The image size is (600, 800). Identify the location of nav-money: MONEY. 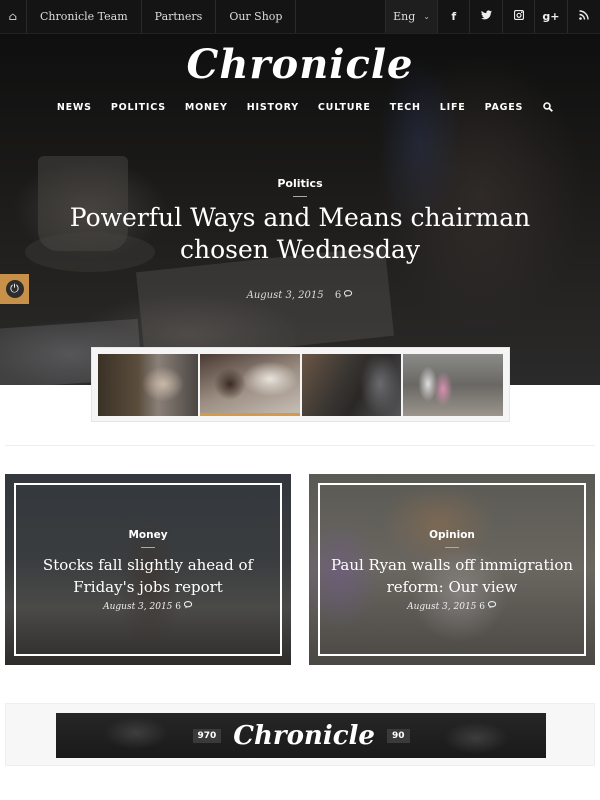
(206, 108).